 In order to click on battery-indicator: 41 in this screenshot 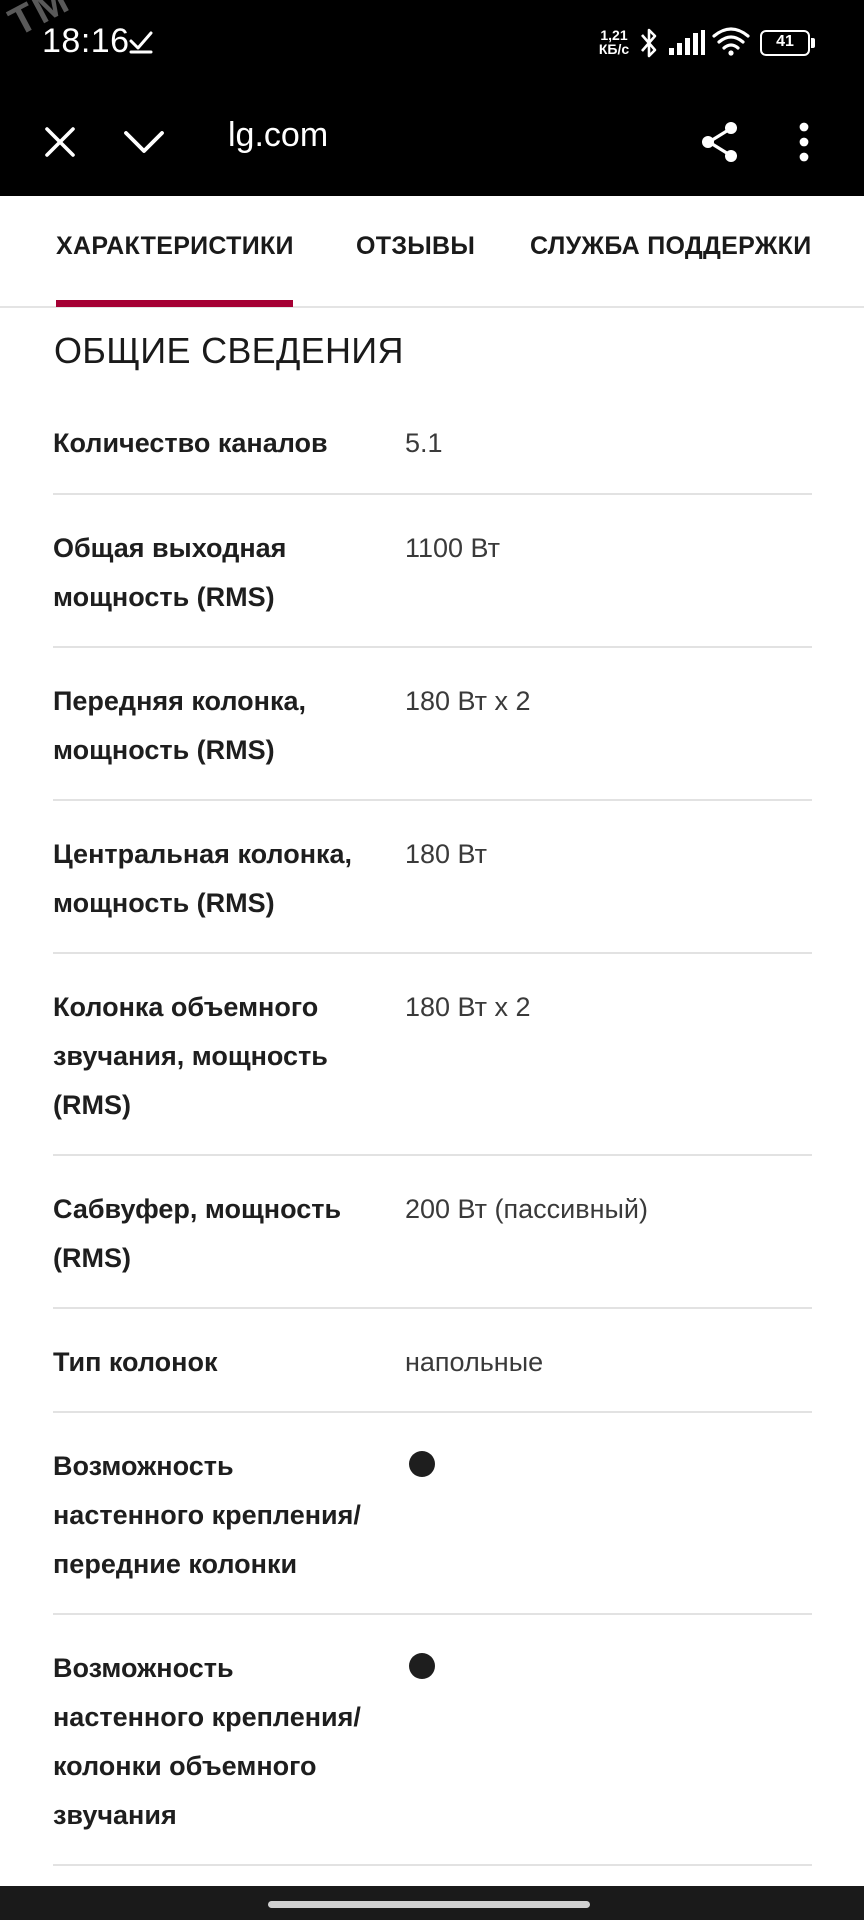, I will do `click(788, 43)`.